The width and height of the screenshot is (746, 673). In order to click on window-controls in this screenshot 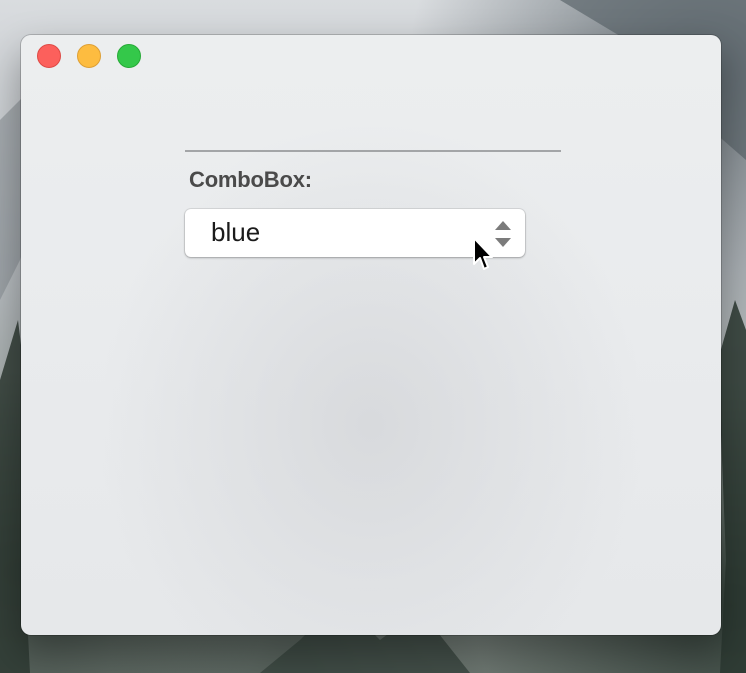, I will do `click(89, 56)`.